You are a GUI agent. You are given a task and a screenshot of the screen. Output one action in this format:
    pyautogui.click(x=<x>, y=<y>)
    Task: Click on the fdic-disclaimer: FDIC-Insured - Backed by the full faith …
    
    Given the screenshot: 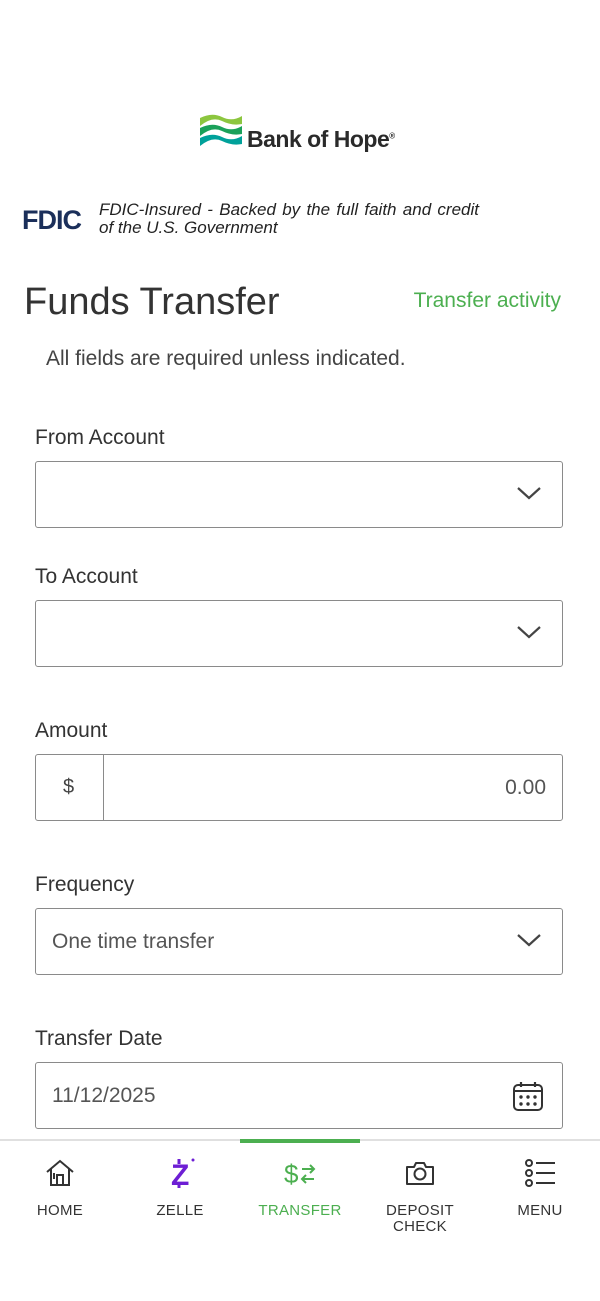 What is the action you would take?
    pyautogui.click(x=289, y=218)
    